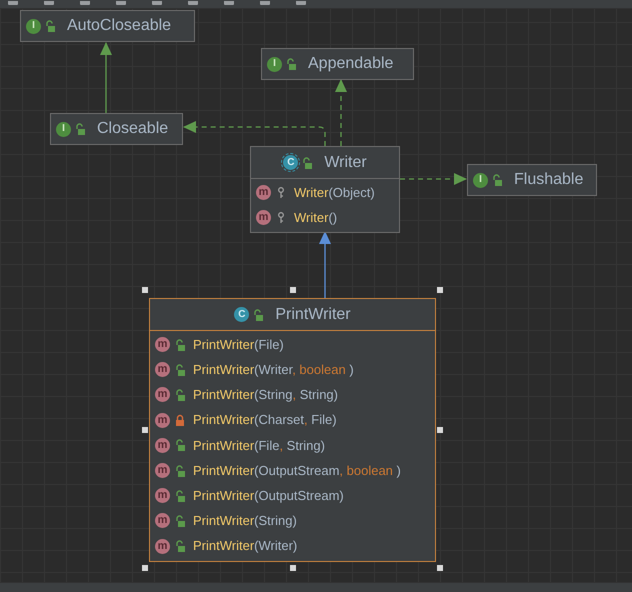 This screenshot has width=632, height=592. Describe the element at coordinates (313, 314) in the screenshot. I see `class-name: PrintWriter` at that location.